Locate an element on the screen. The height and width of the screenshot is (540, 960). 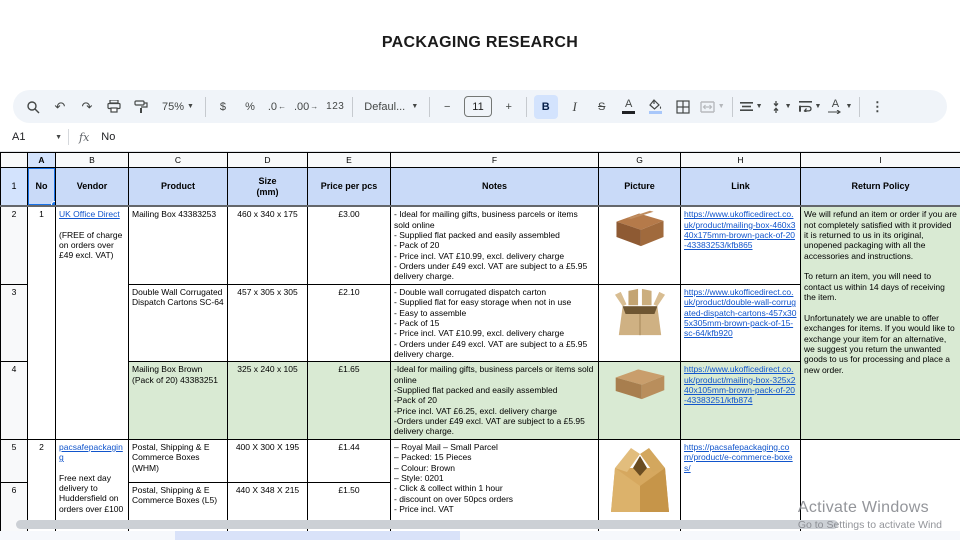
column-header-h: H is located at coordinates (740, 160).